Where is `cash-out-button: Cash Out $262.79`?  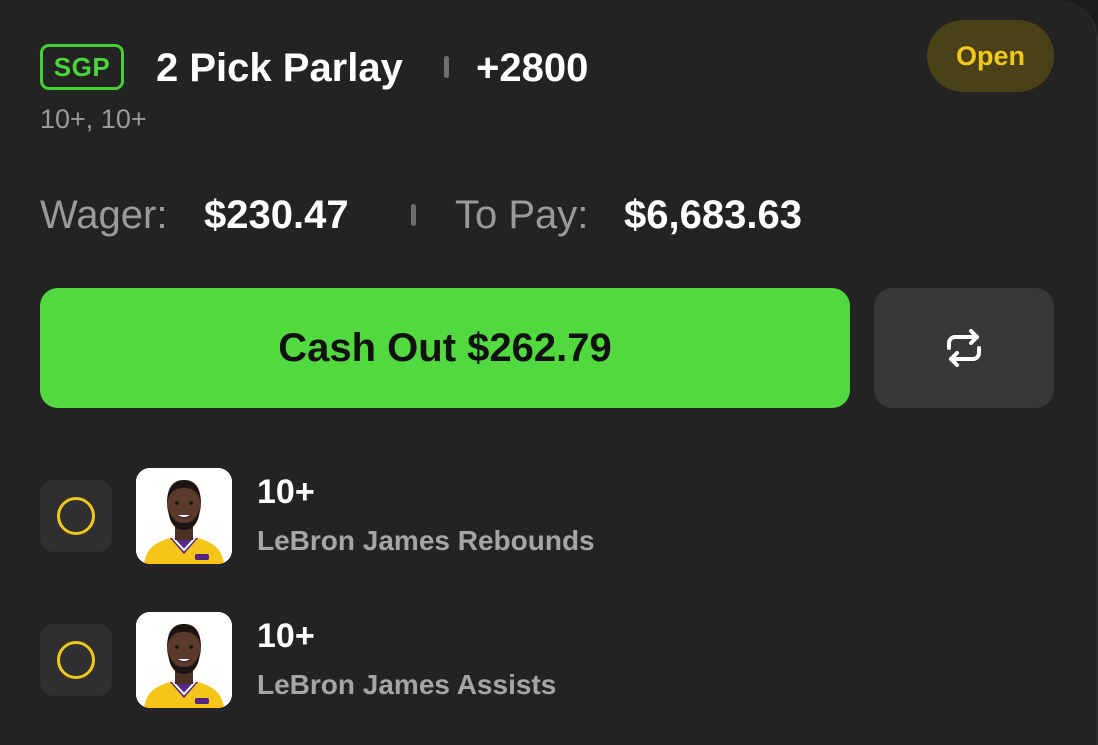
cash-out-button: Cash Out $262.79 is located at coordinates (445, 348).